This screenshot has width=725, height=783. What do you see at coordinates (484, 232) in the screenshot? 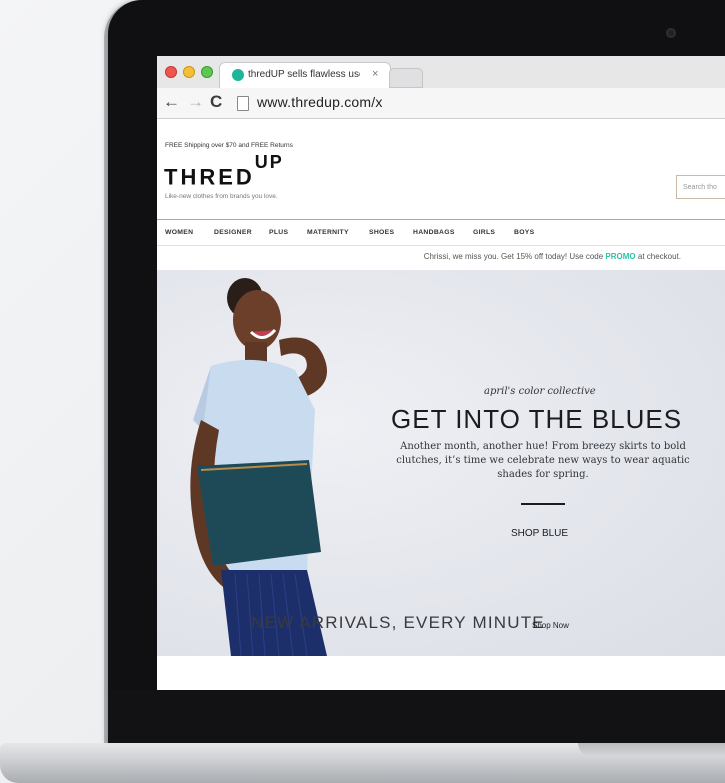
I see `nav-item-girls: GIRLS` at bounding box center [484, 232].